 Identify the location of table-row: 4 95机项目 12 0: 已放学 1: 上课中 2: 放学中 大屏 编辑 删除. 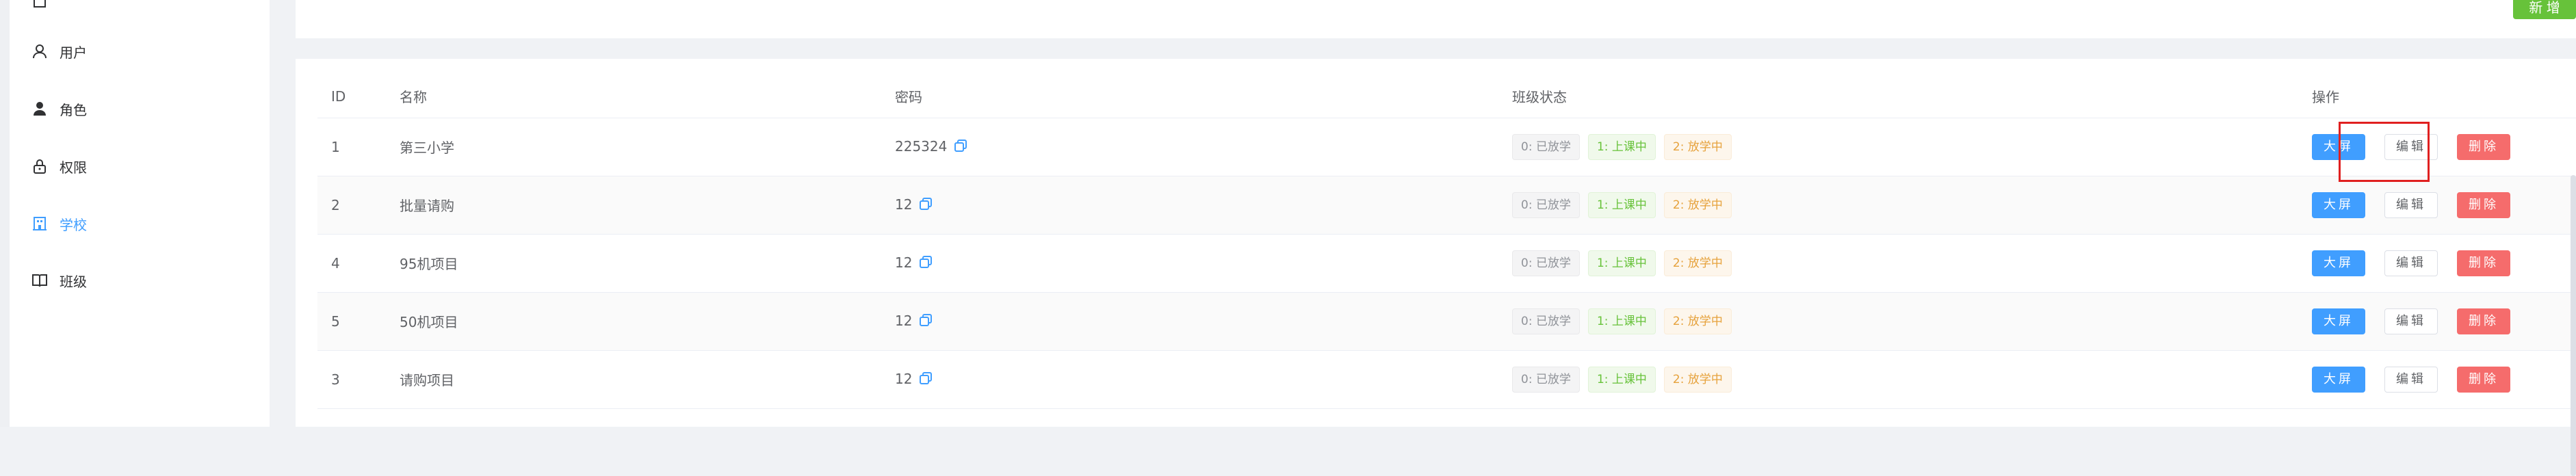
(1446, 263).